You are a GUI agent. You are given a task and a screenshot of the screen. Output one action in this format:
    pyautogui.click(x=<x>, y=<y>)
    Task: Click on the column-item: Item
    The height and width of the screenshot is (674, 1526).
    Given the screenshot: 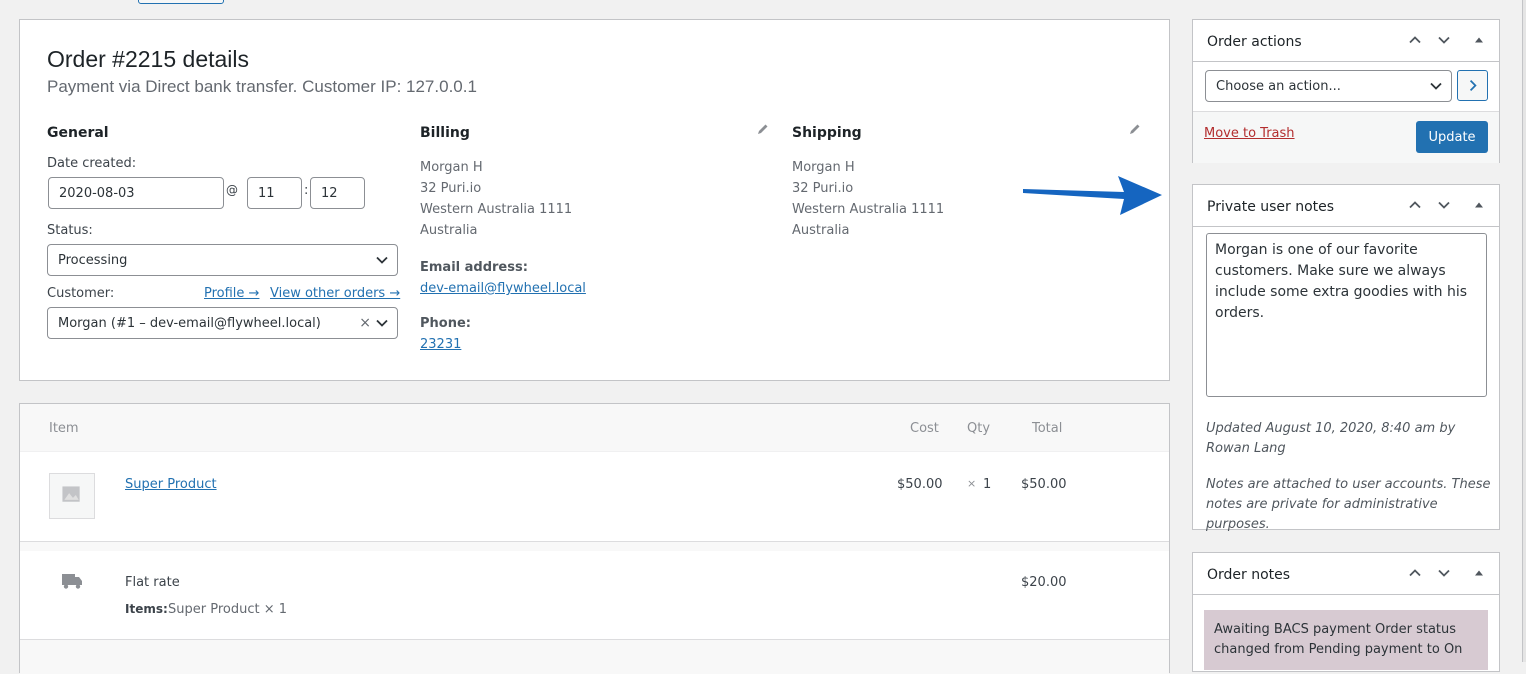 What is the action you would take?
    pyautogui.click(x=64, y=428)
    